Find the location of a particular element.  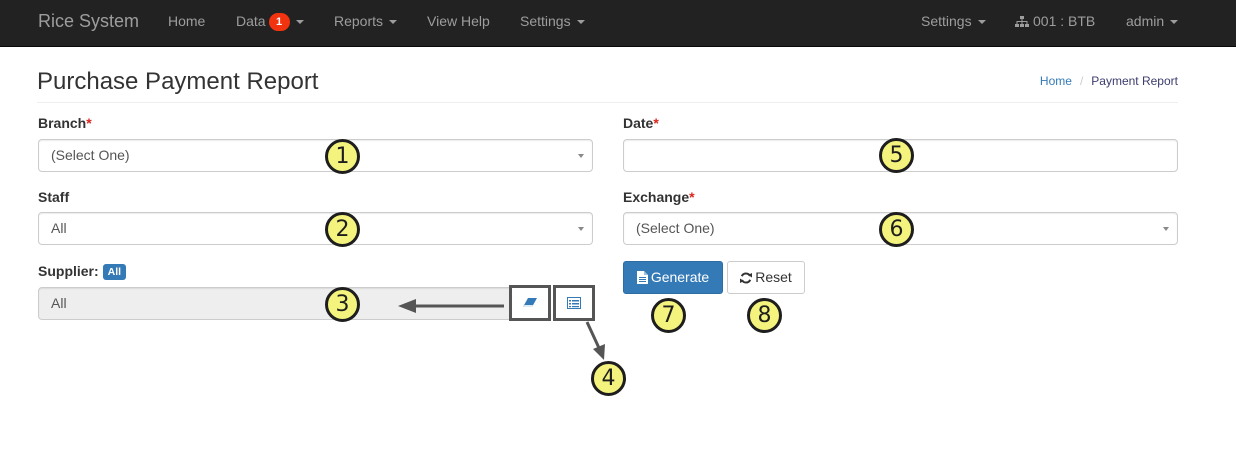

callout-2: 2 is located at coordinates (342, 229).